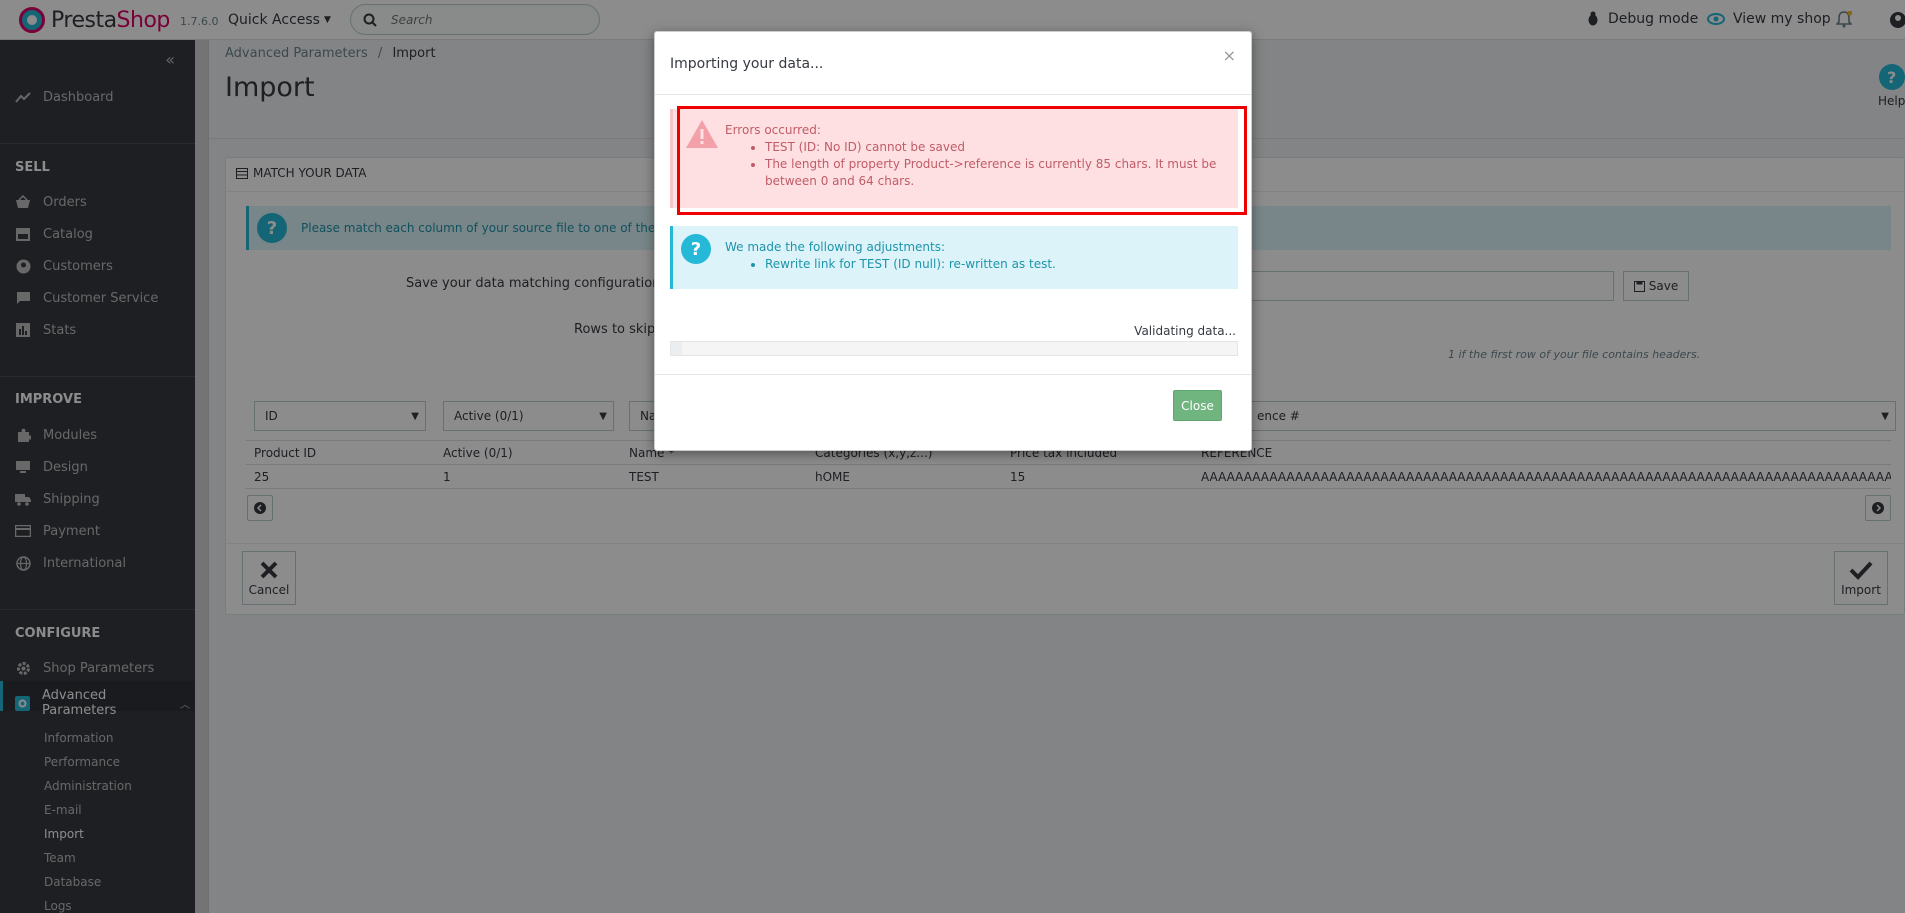  What do you see at coordinates (954, 348) in the screenshot?
I see `validation-progress-bar` at bounding box center [954, 348].